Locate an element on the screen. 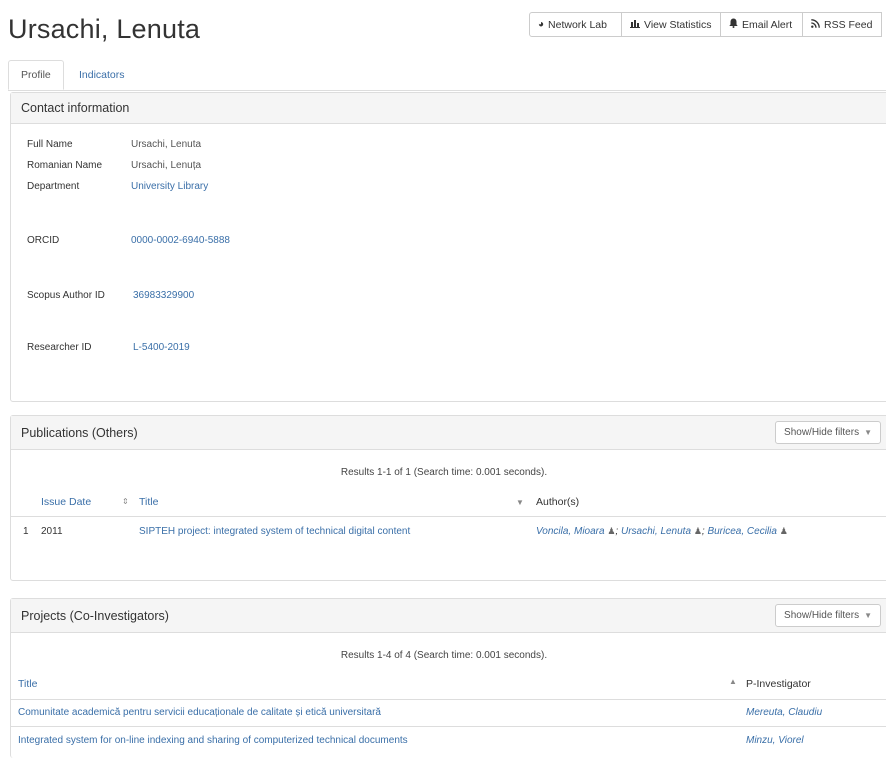  network-lab-label: Network Lab is located at coordinates (577, 24).